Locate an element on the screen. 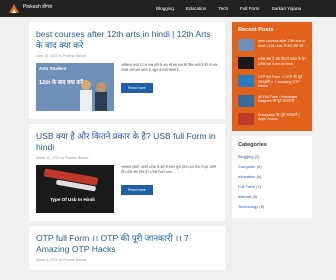 This screenshot has width=336, height=280. category-count: (8) is located at coordinates (262, 206).